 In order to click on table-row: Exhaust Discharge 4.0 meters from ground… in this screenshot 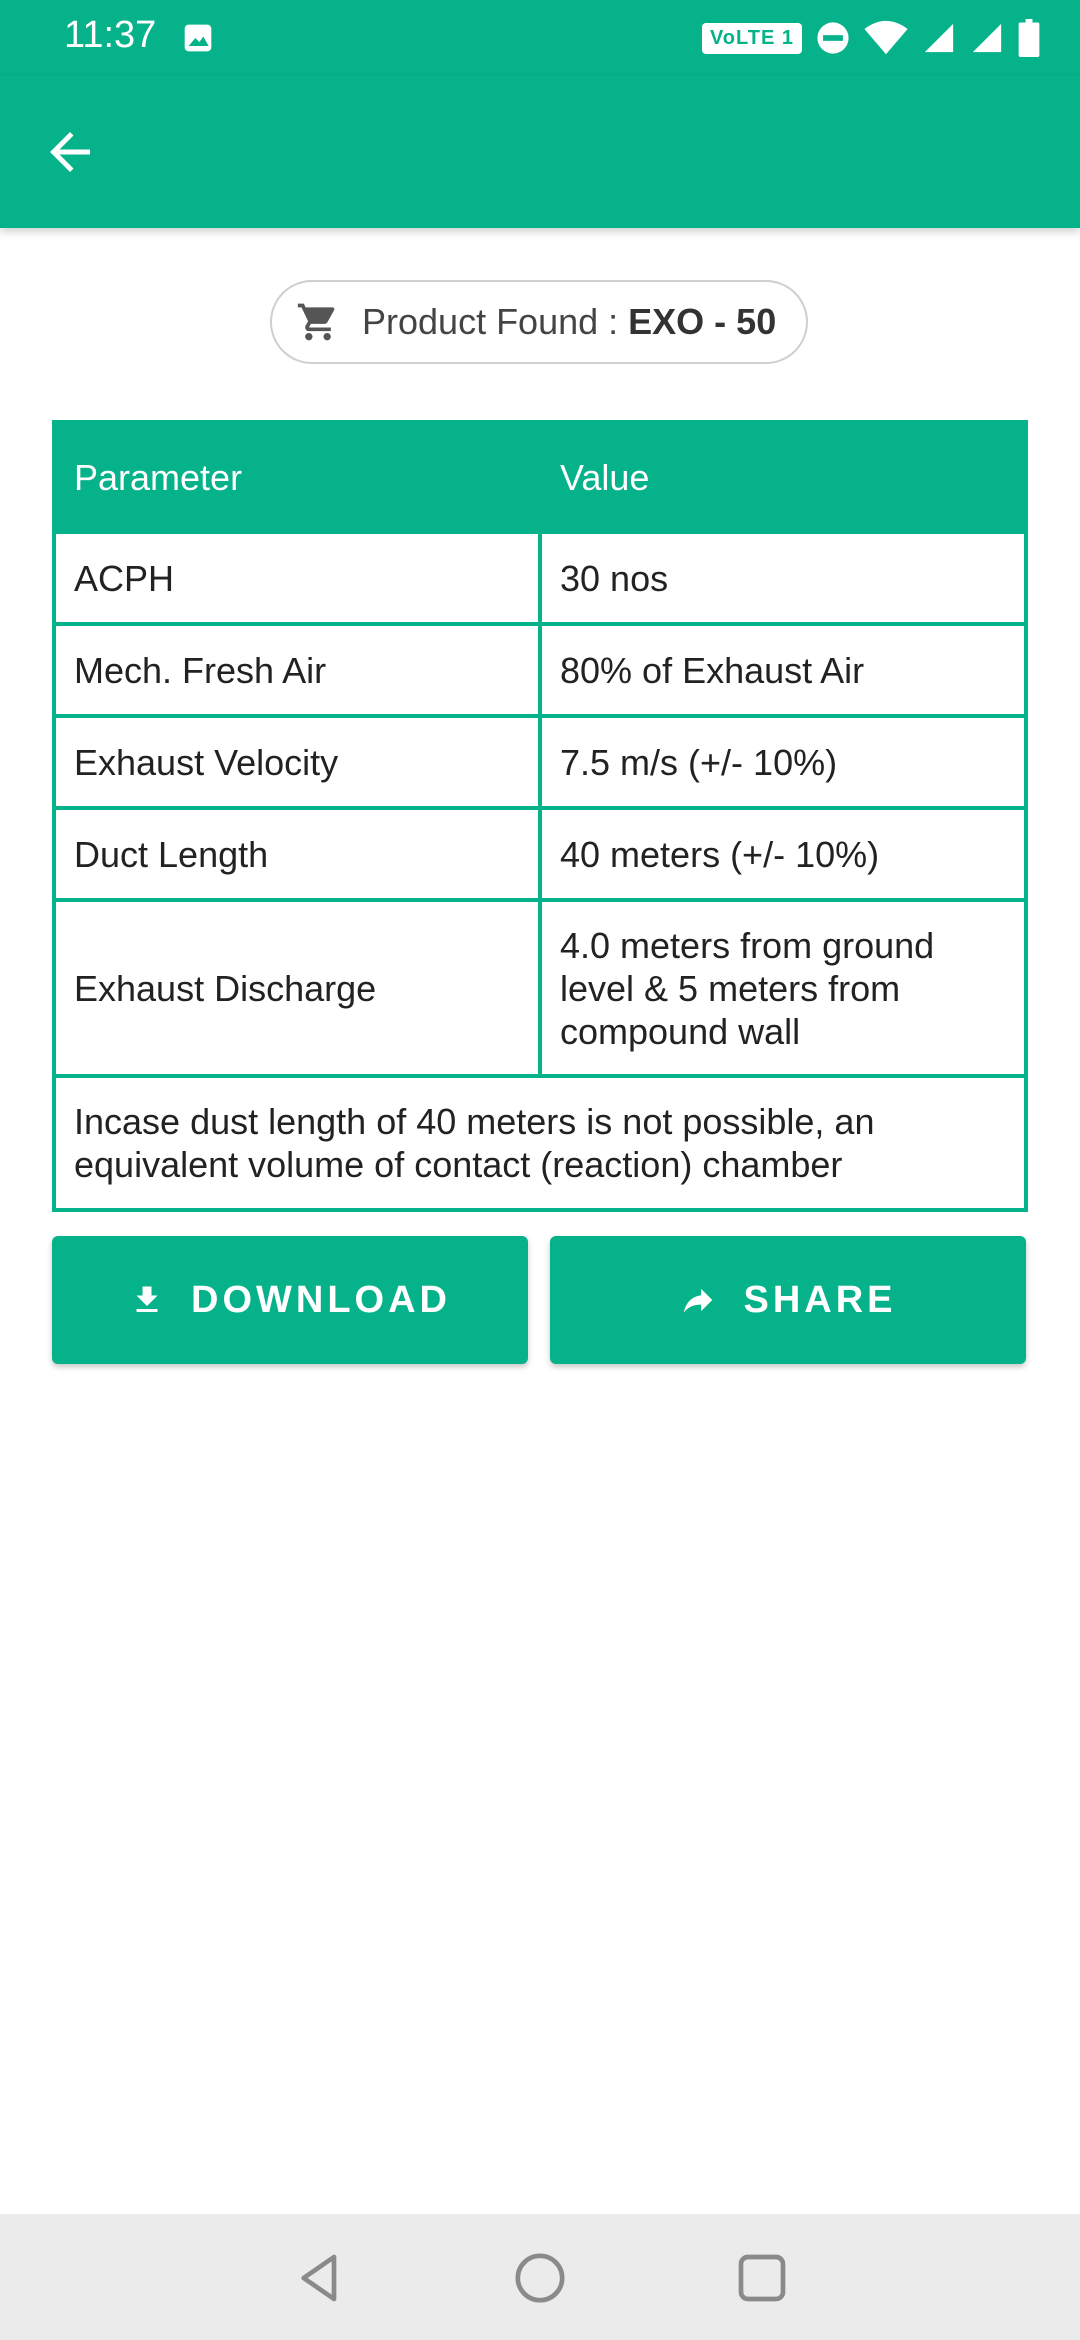, I will do `click(540, 986)`.